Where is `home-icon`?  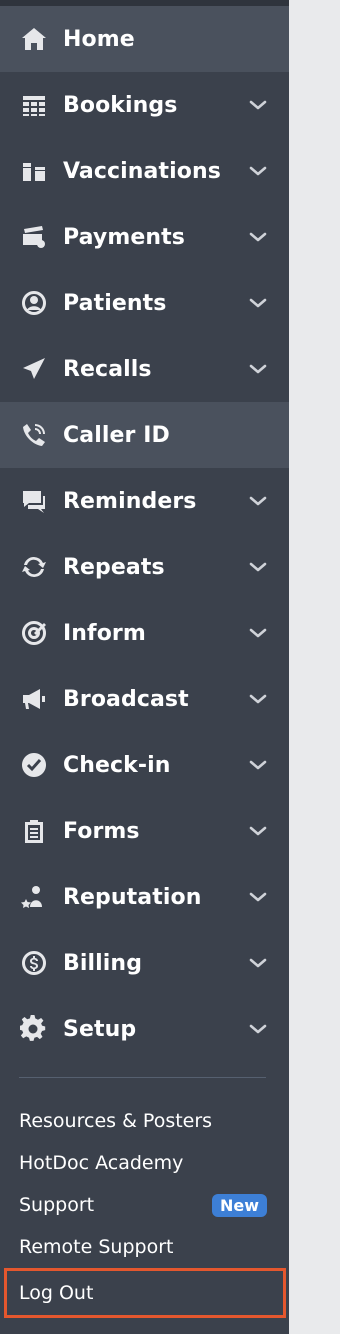
home-icon is located at coordinates (34, 39).